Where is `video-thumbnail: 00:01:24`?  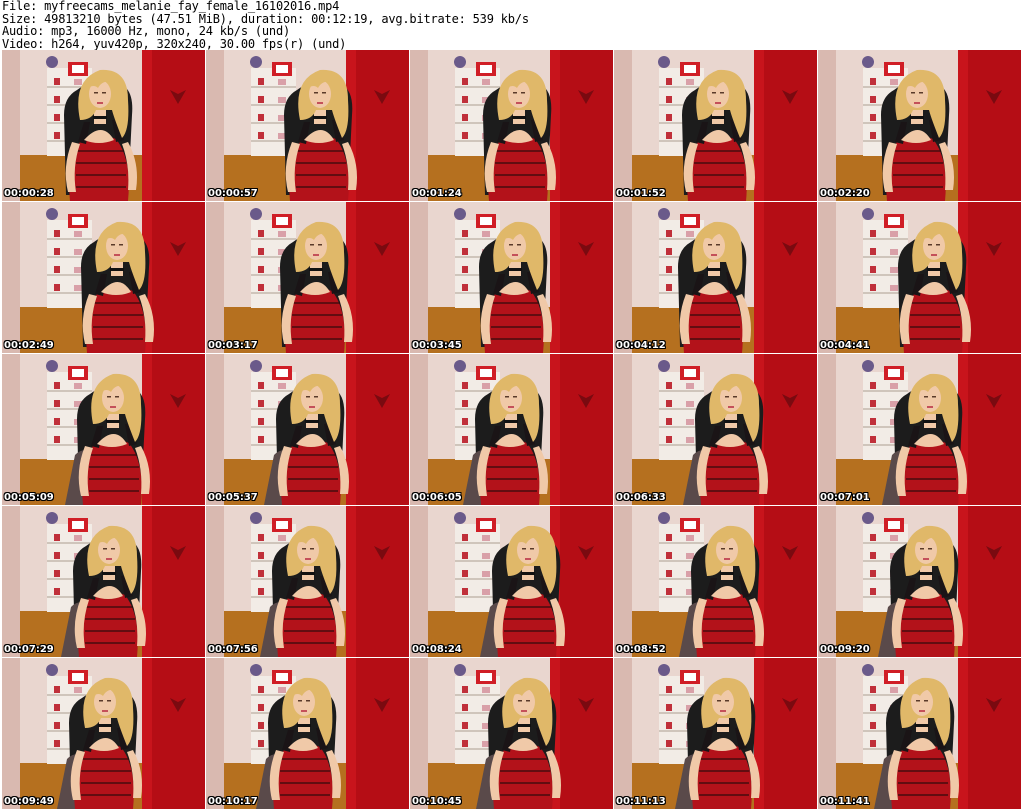 video-thumbnail: 00:01:24 is located at coordinates (511, 125).